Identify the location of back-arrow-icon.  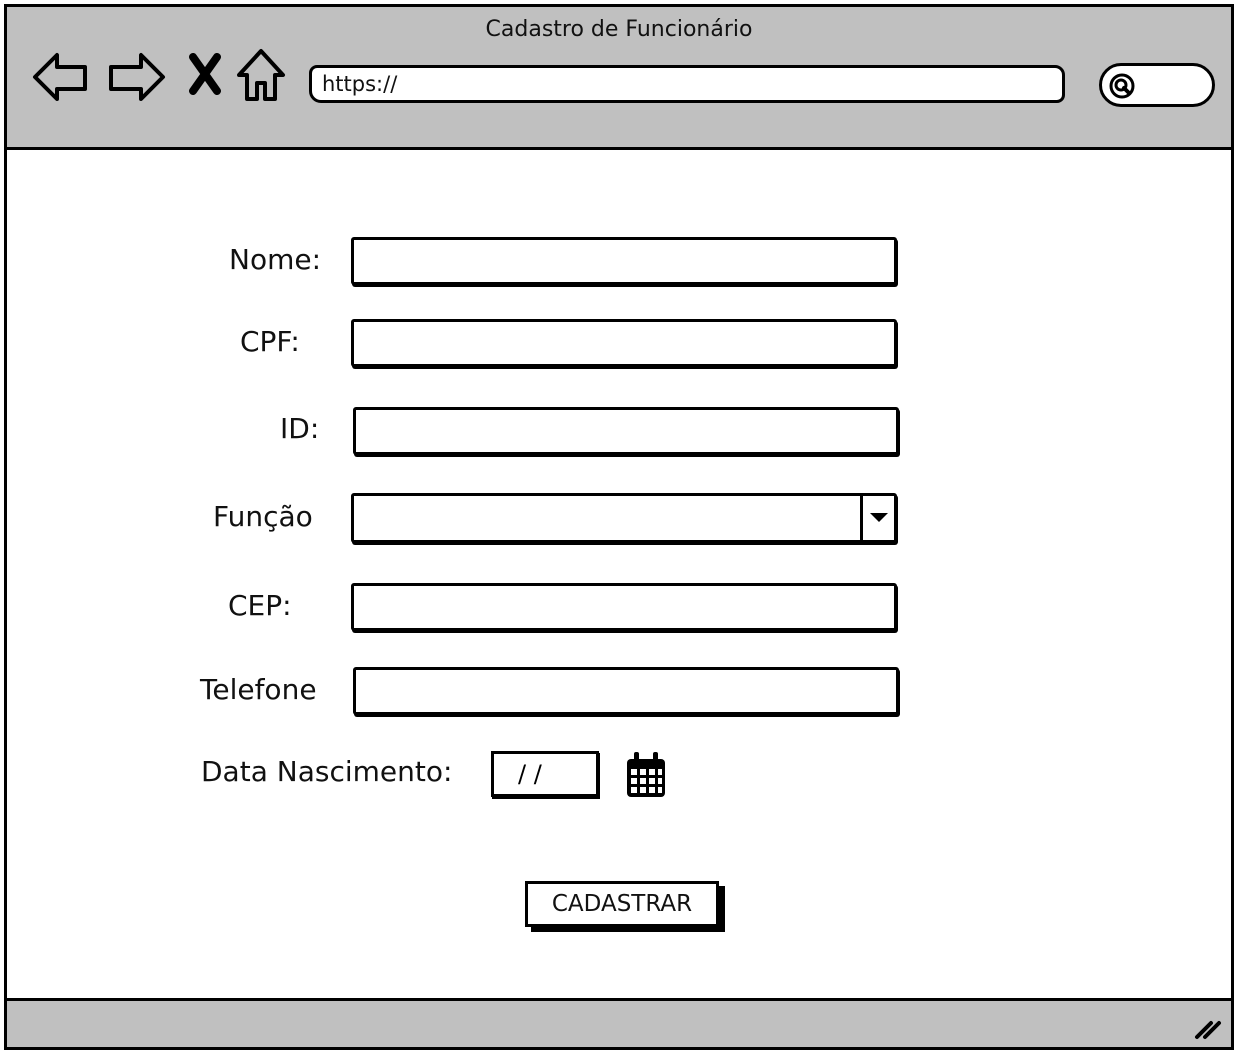
(62, 77).